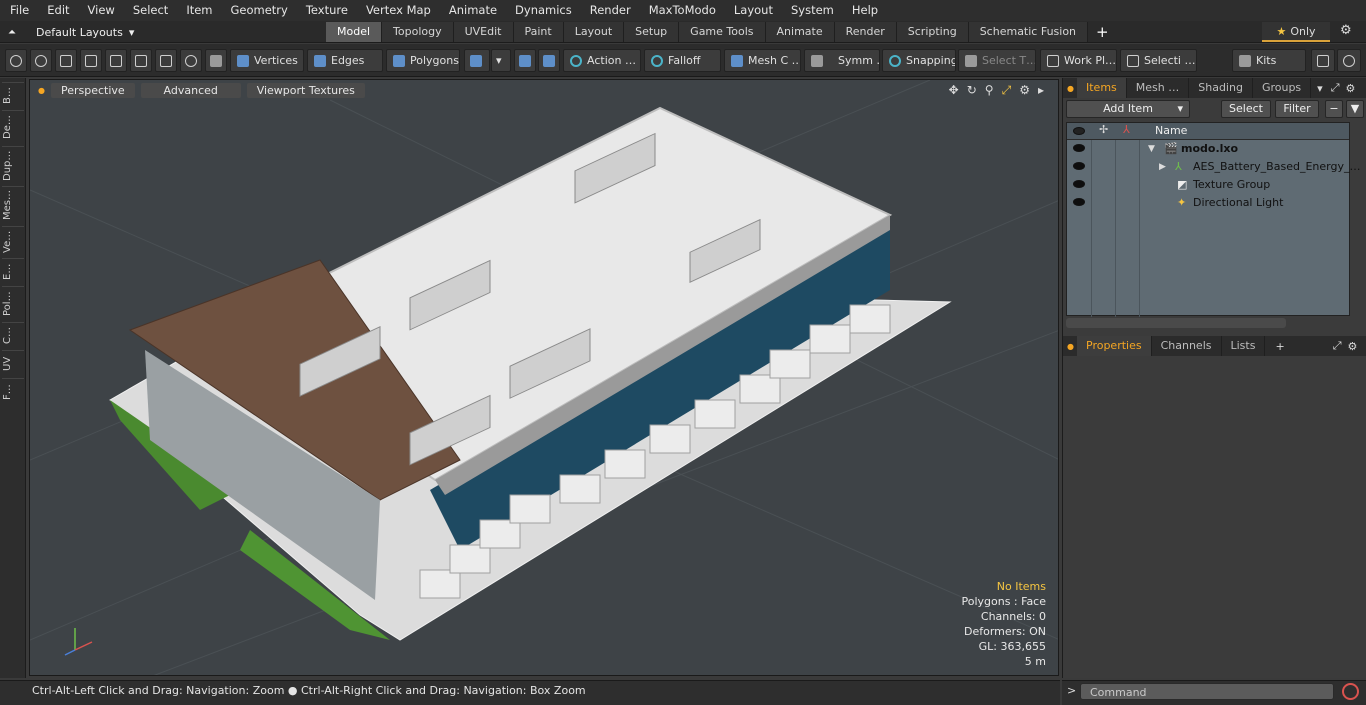 The width and height of the screenshot is (1366, 705). I want to click on lasso-button, so click(66, 60).